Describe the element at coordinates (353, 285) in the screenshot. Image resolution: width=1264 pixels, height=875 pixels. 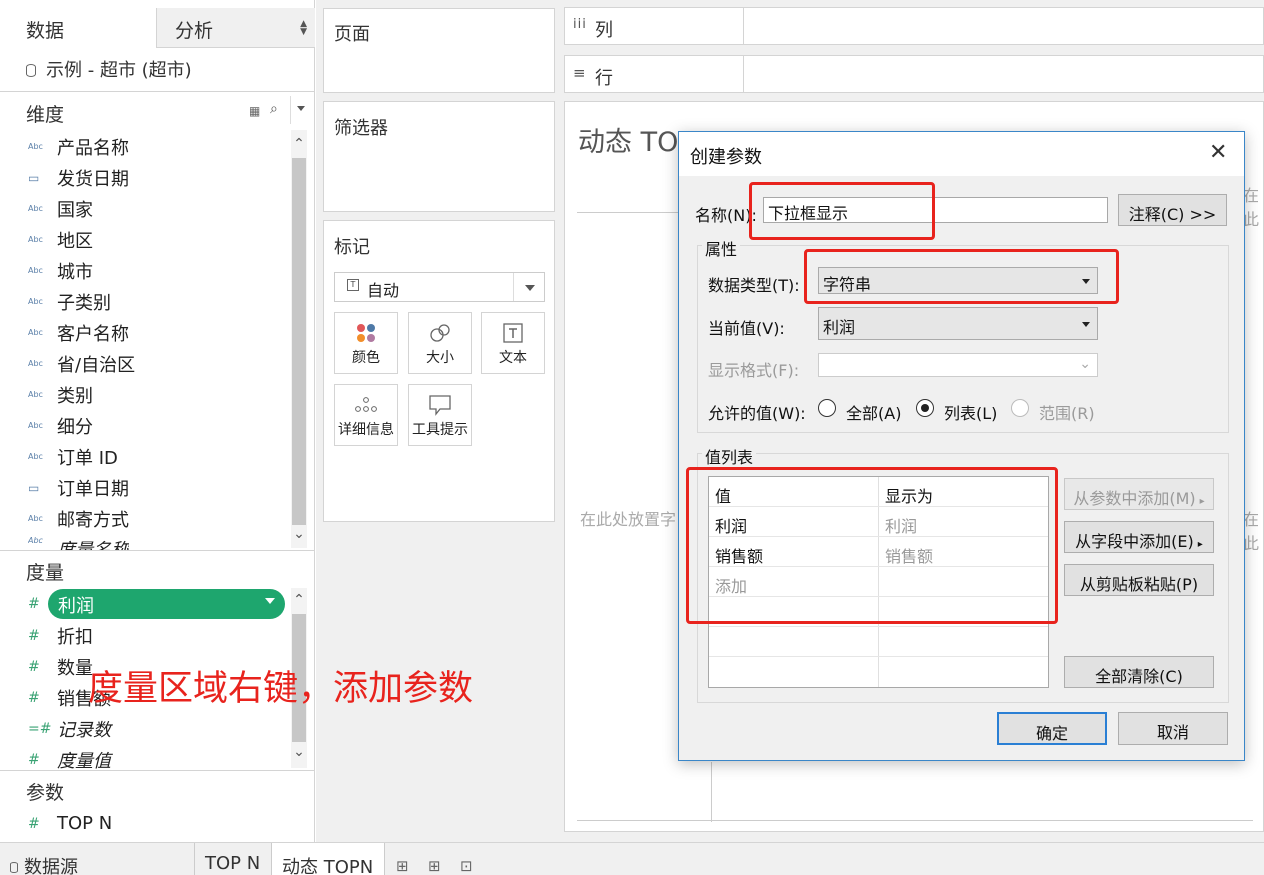
I see `text-mark-icon: T` at that location.